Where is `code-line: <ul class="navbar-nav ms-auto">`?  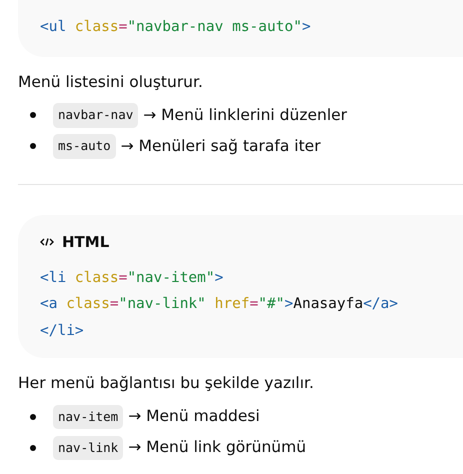
code-line: <ul class="navbar-nav ms-auto"> is located at coordinates (175, 27).